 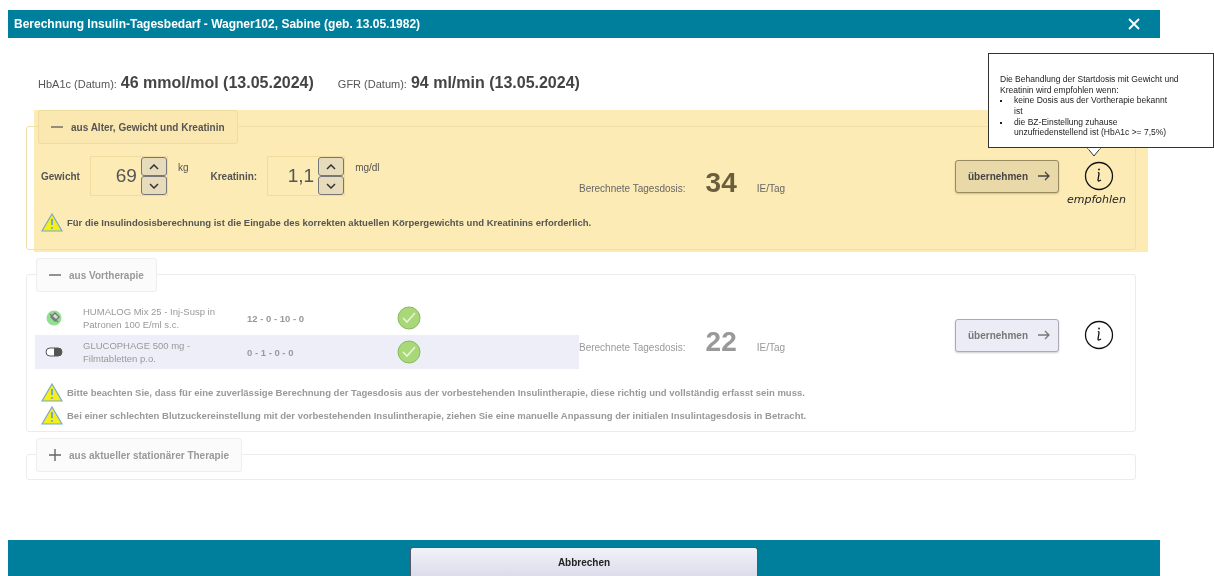 What do you see at coordinates (1099, 176) in the screenshot?
I see `info-icon` at bounding box center [1099, 176].